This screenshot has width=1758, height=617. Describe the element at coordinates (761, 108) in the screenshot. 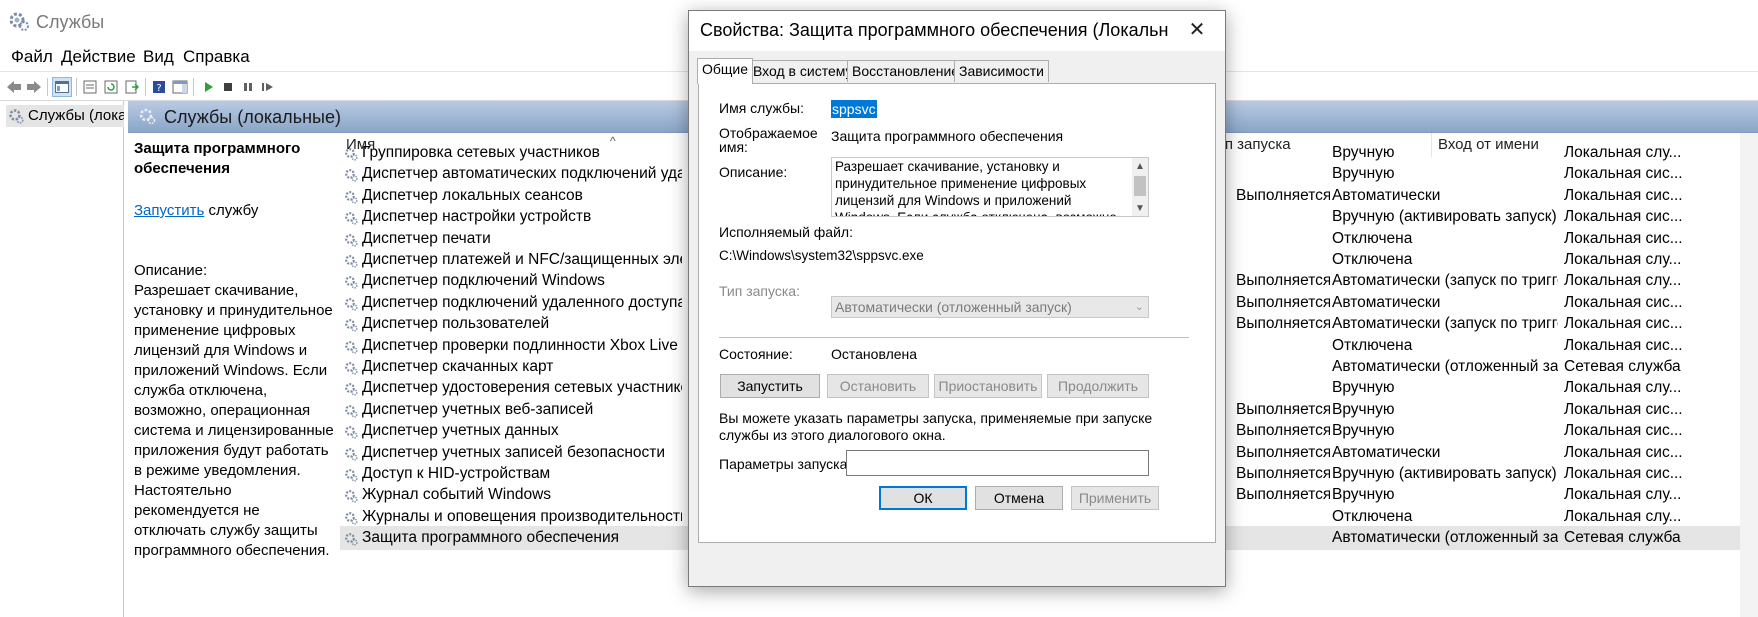

I see `service-name-label: Имя службы:` at that location.